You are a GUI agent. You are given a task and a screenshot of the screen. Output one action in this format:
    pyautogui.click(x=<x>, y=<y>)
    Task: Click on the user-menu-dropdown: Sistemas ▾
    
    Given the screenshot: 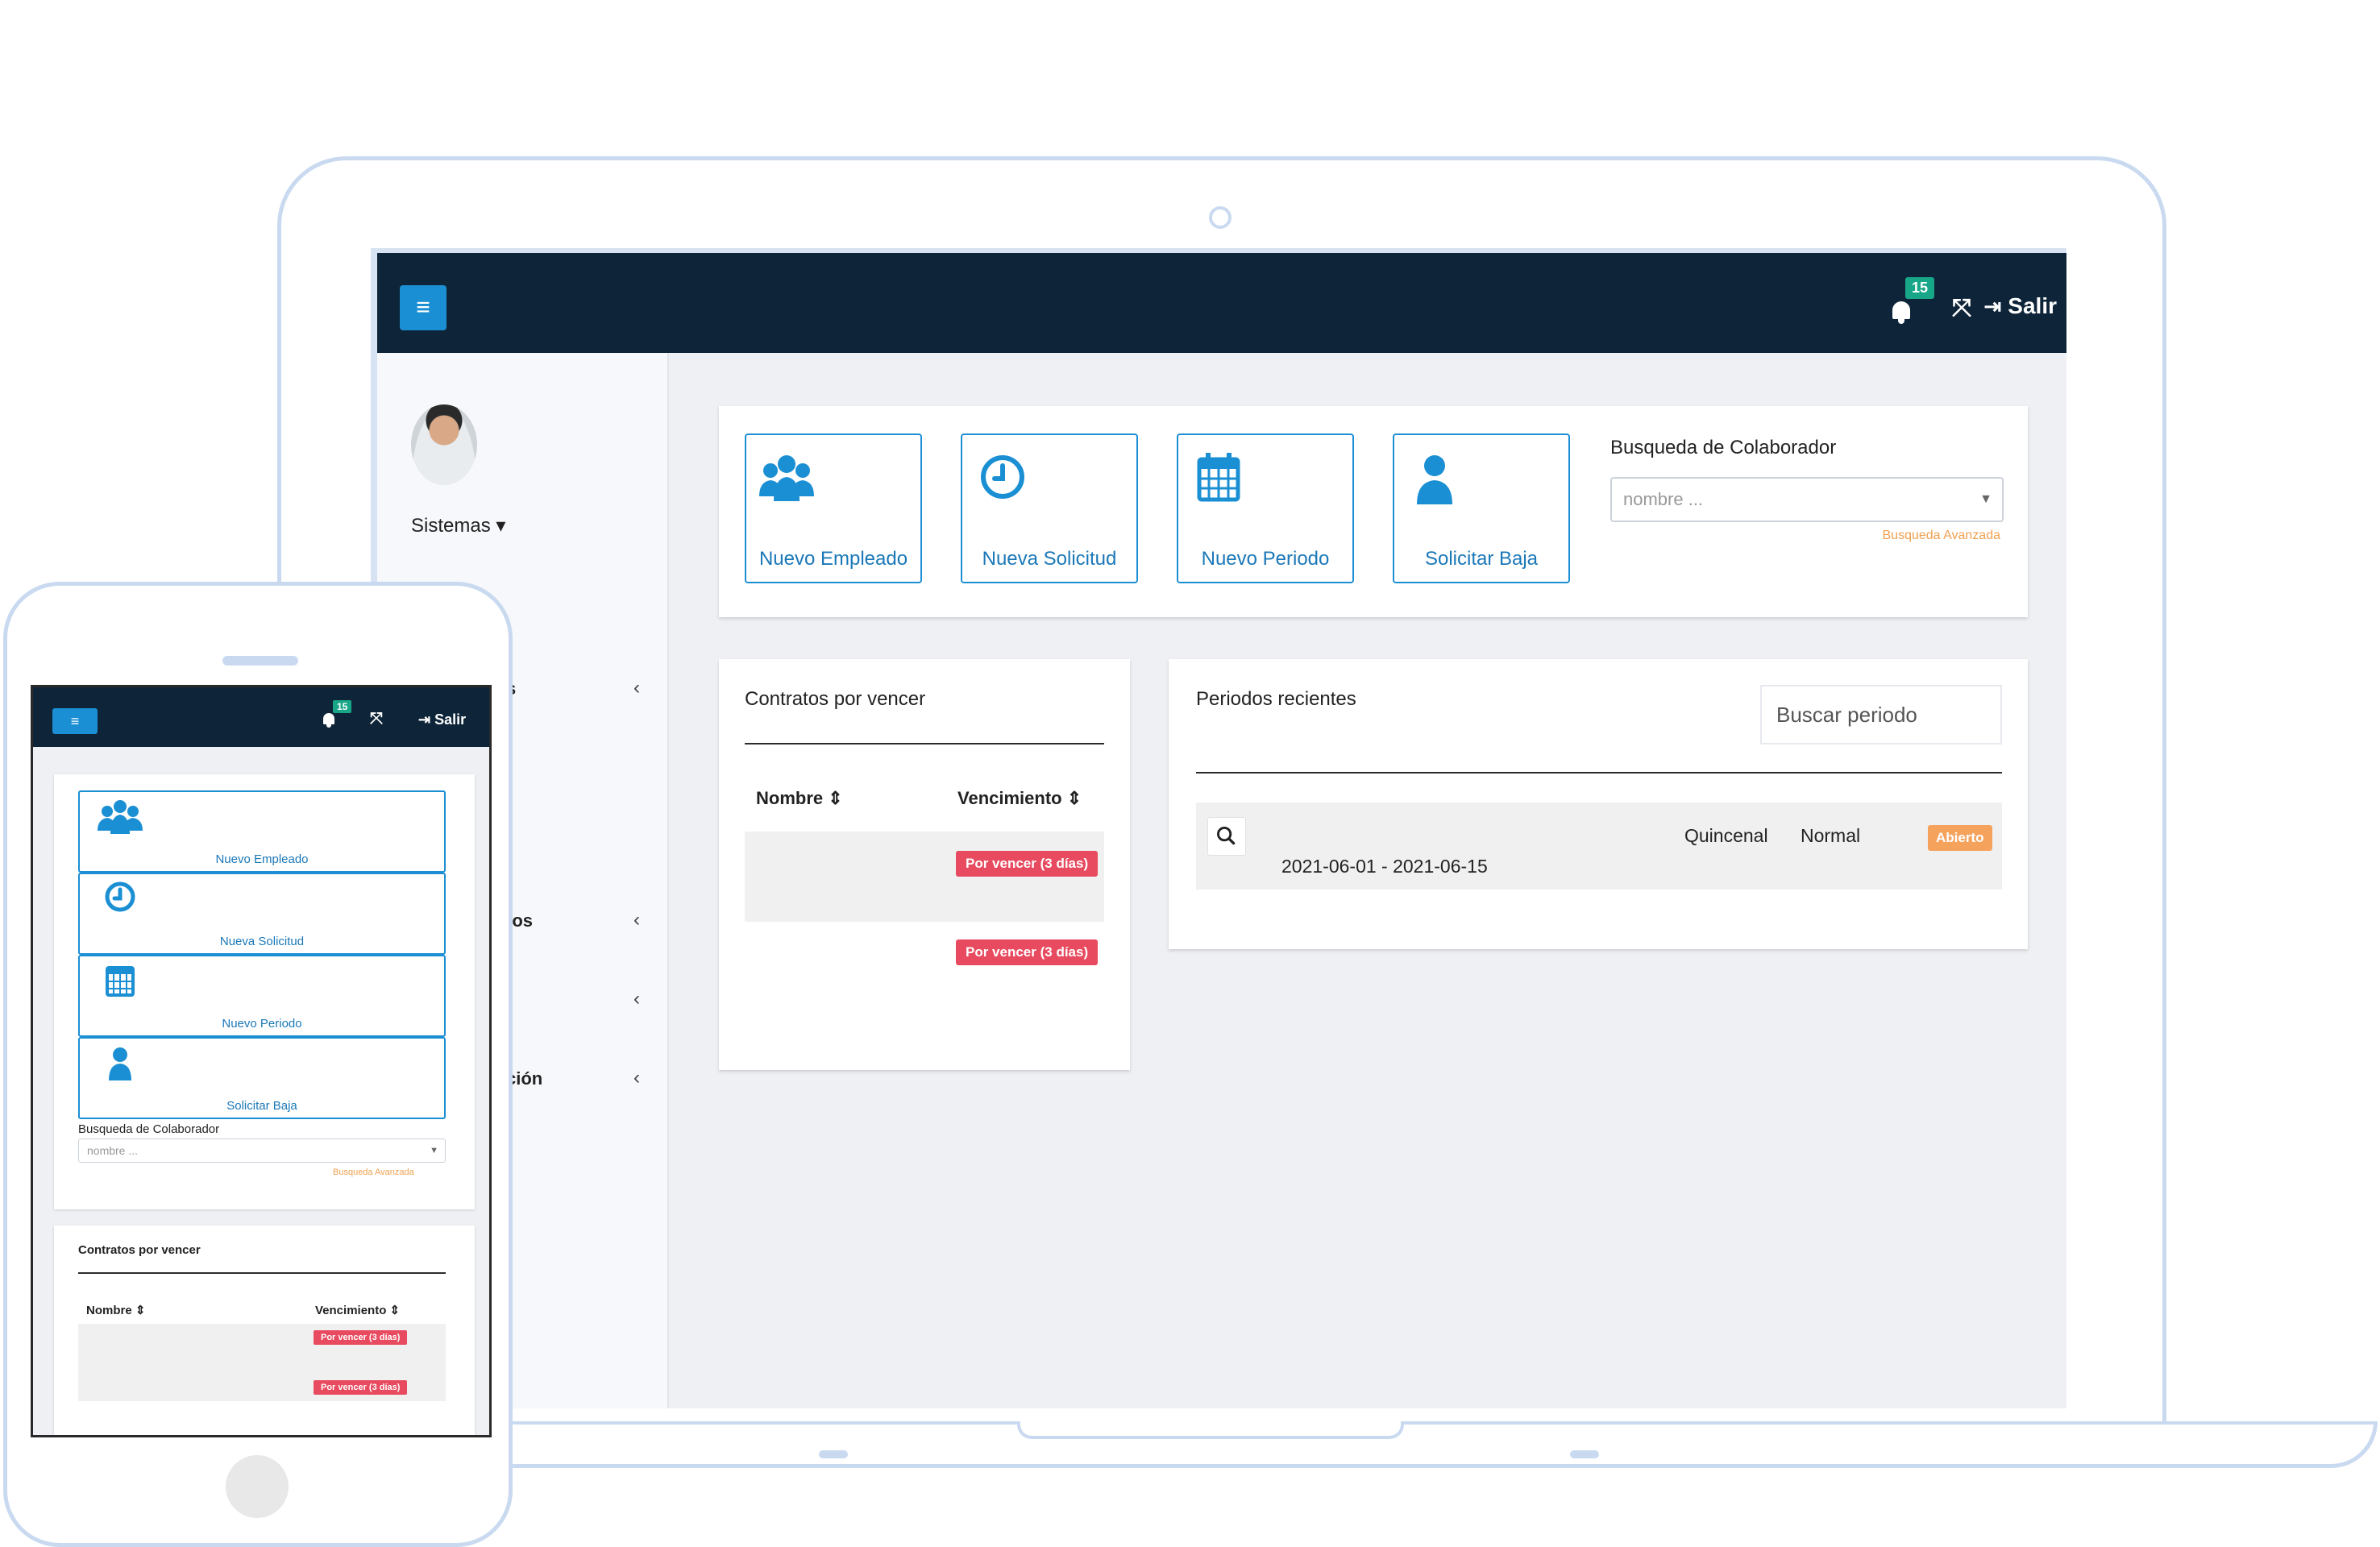 What is the action you would take?
    pyautogui.click(x=458, y=526)
    